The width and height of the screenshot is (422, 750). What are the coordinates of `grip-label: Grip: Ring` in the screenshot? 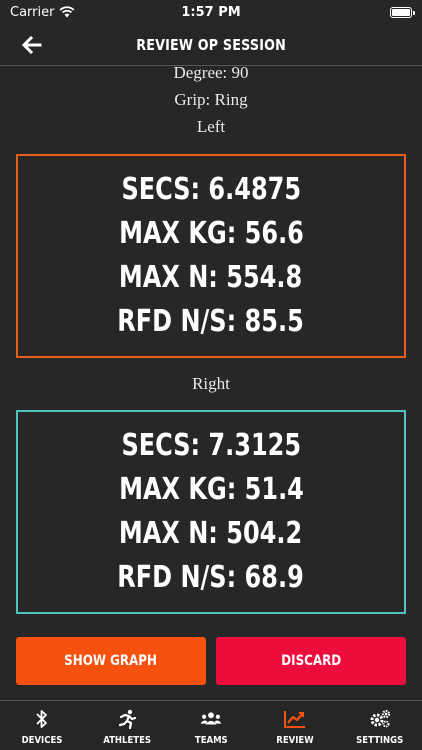 It's located at (211, 99).